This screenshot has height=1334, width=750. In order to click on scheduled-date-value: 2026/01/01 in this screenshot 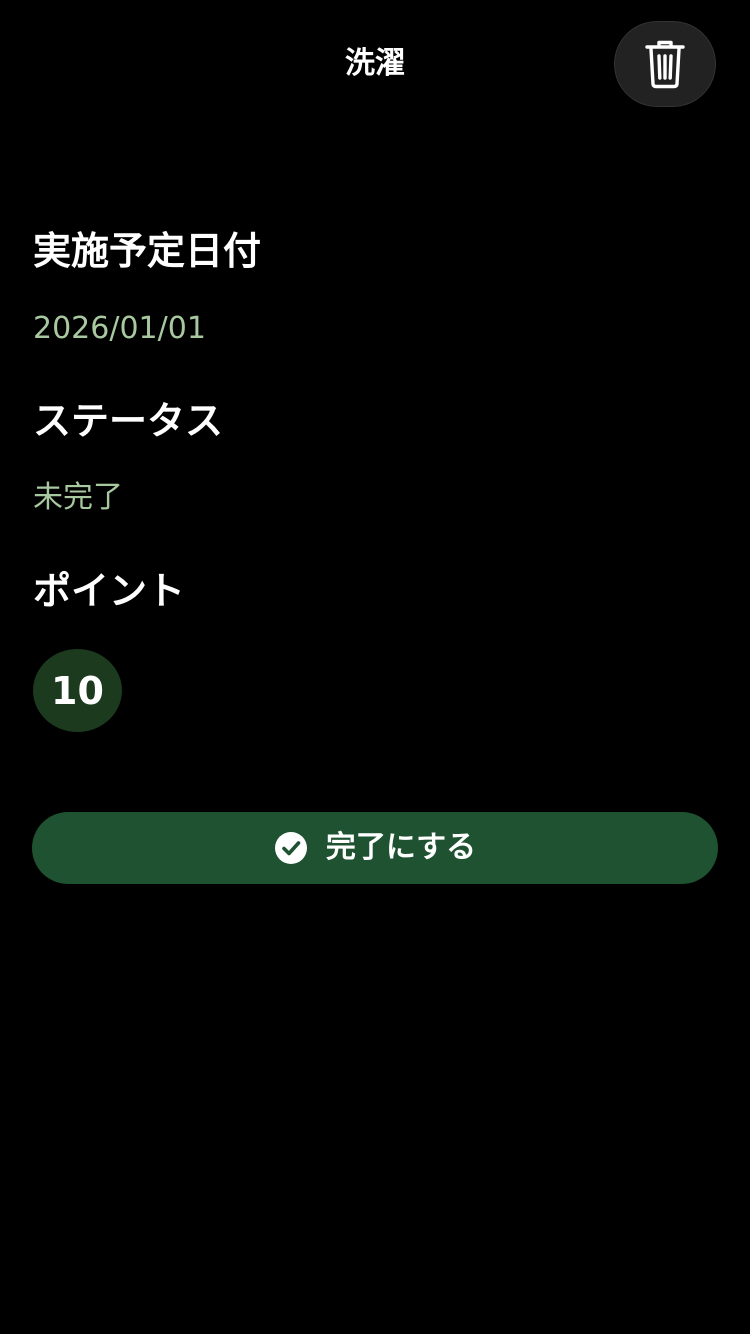, I will do `click(119, 328)`.